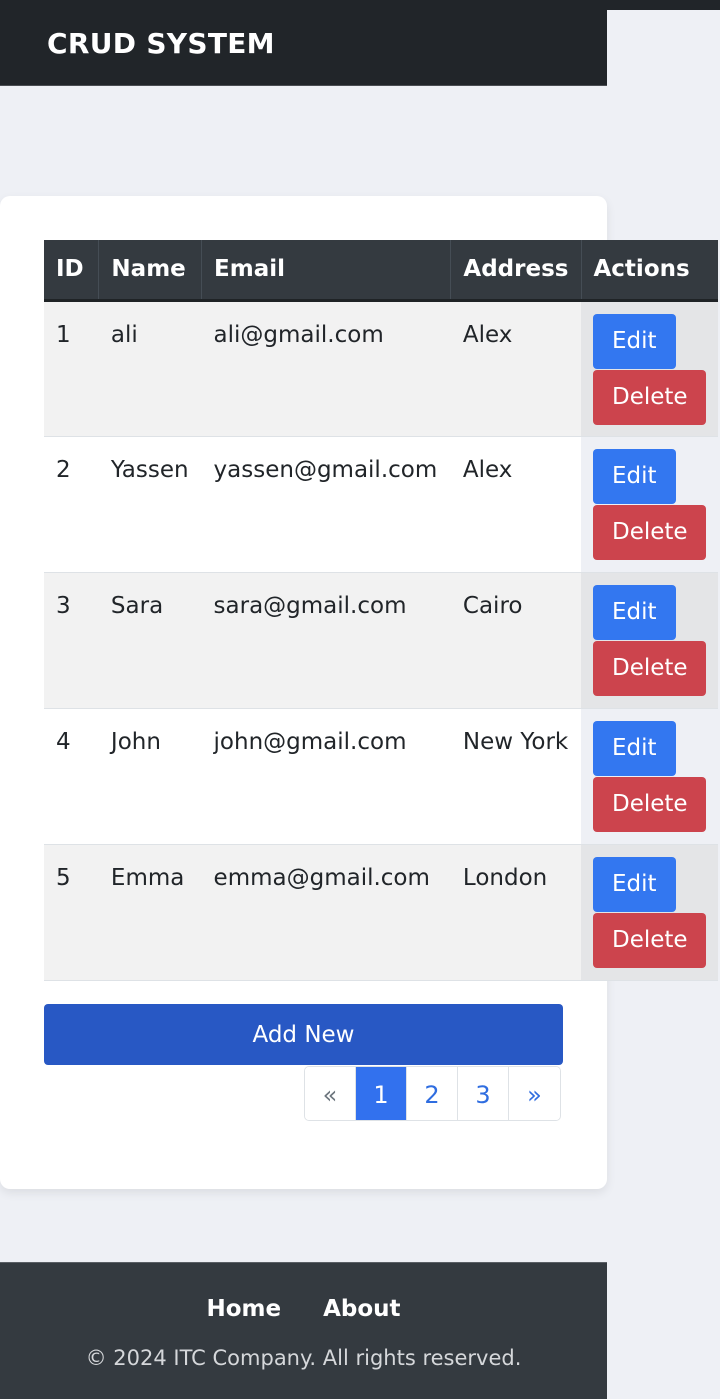  Describe the element at coordinates (381, 640) in the screenshot. I see `table-row: 3 Sara sara@gmail.com Cairo Edit Delete` at that location.